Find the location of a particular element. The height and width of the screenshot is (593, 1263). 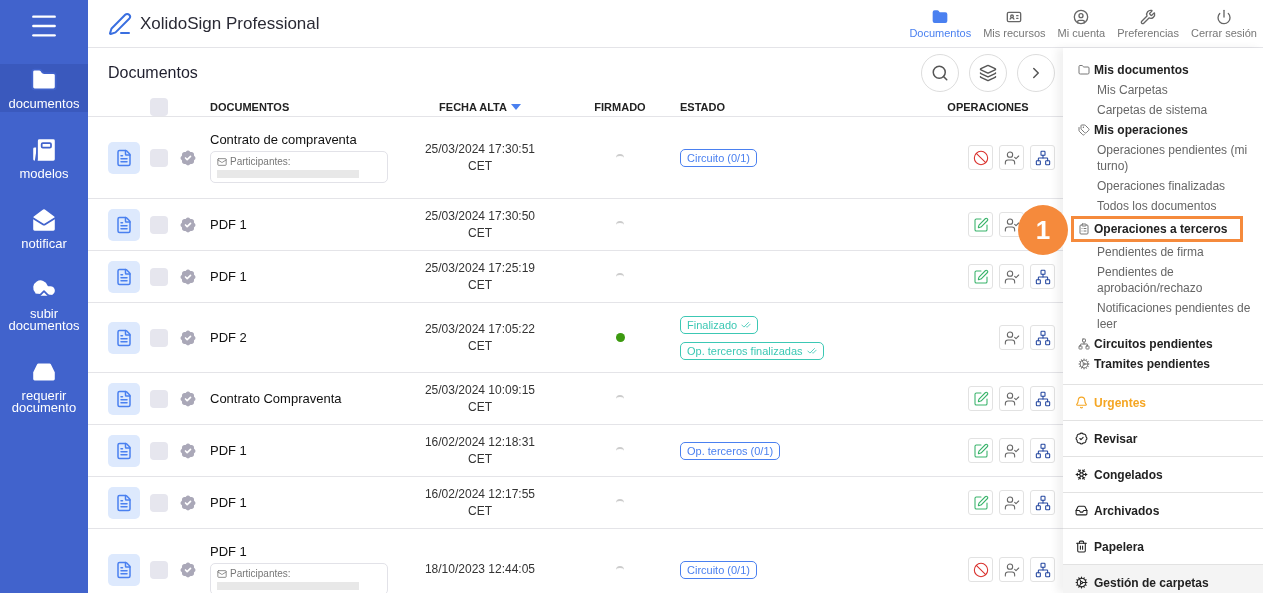

search-button is located at coordinates (940, 73).